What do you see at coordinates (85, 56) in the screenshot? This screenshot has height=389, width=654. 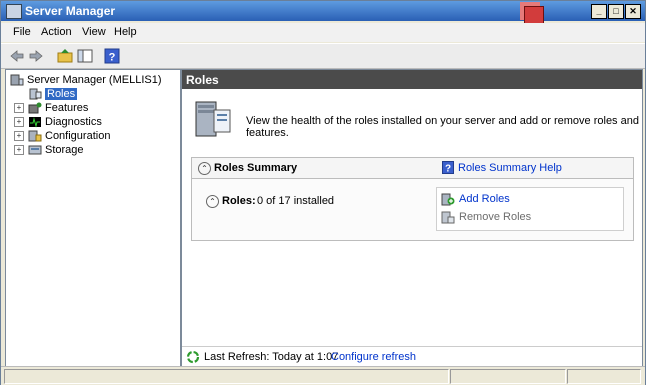 I see `show-hide-tree-icon` at bounding box center [85, 56].